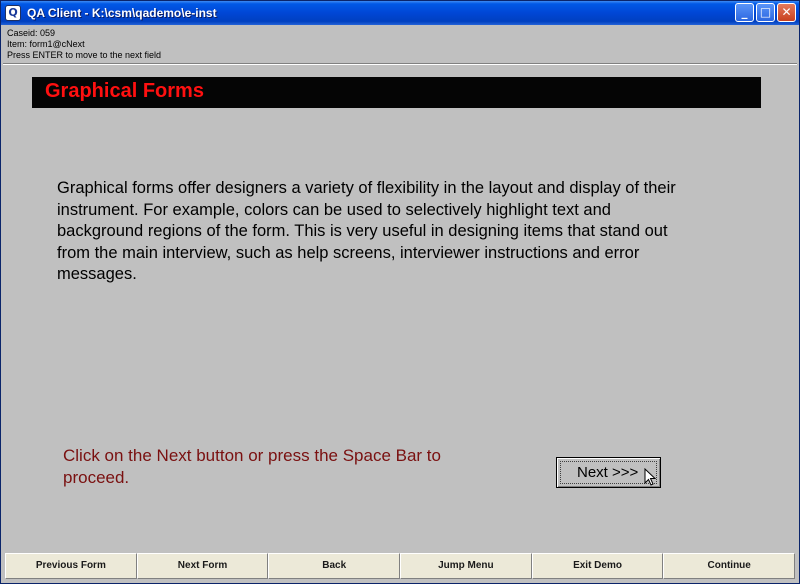  I want to click on continue-button: Continue, so click(729, 566).